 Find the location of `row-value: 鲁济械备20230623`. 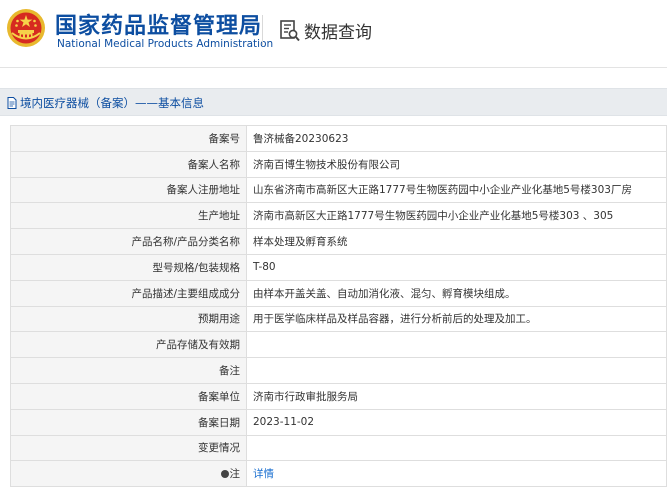

row-value: 鲁济械备20230623 is located at coordinates (456, 138).